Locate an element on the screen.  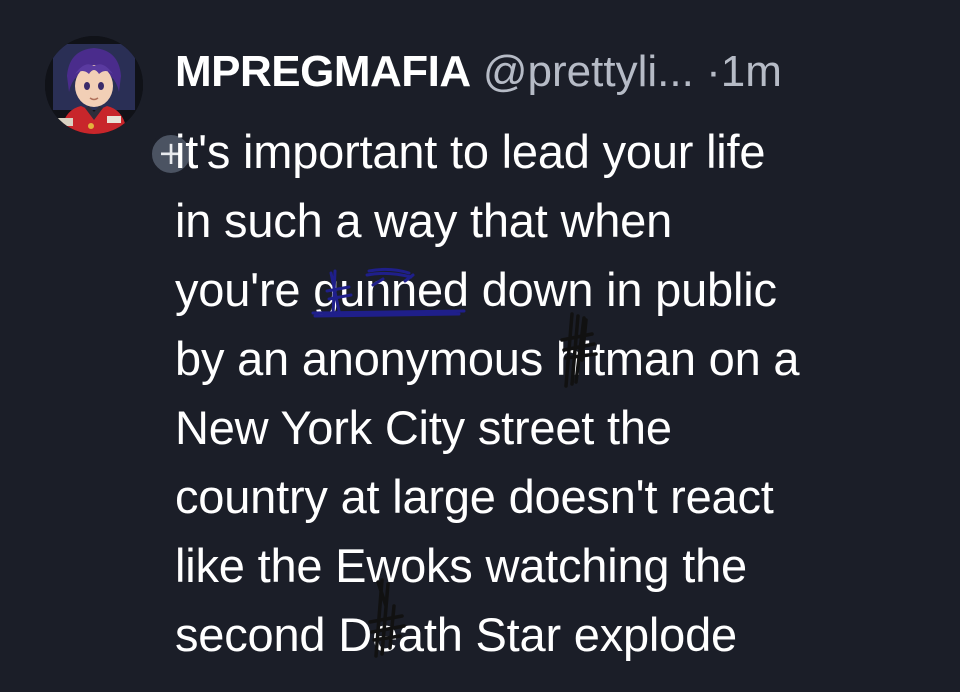
censored-word-text: hitman is located at coordinates (625, 358).